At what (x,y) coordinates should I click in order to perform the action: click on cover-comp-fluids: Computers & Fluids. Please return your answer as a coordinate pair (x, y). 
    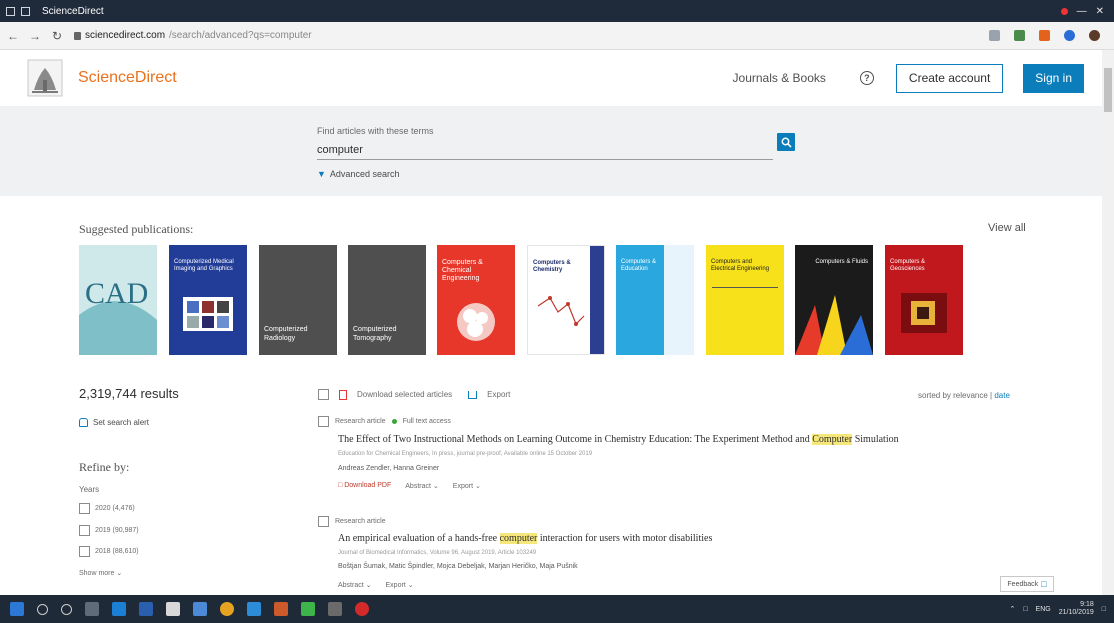
    Looking at the image, I should click on (834, 300).